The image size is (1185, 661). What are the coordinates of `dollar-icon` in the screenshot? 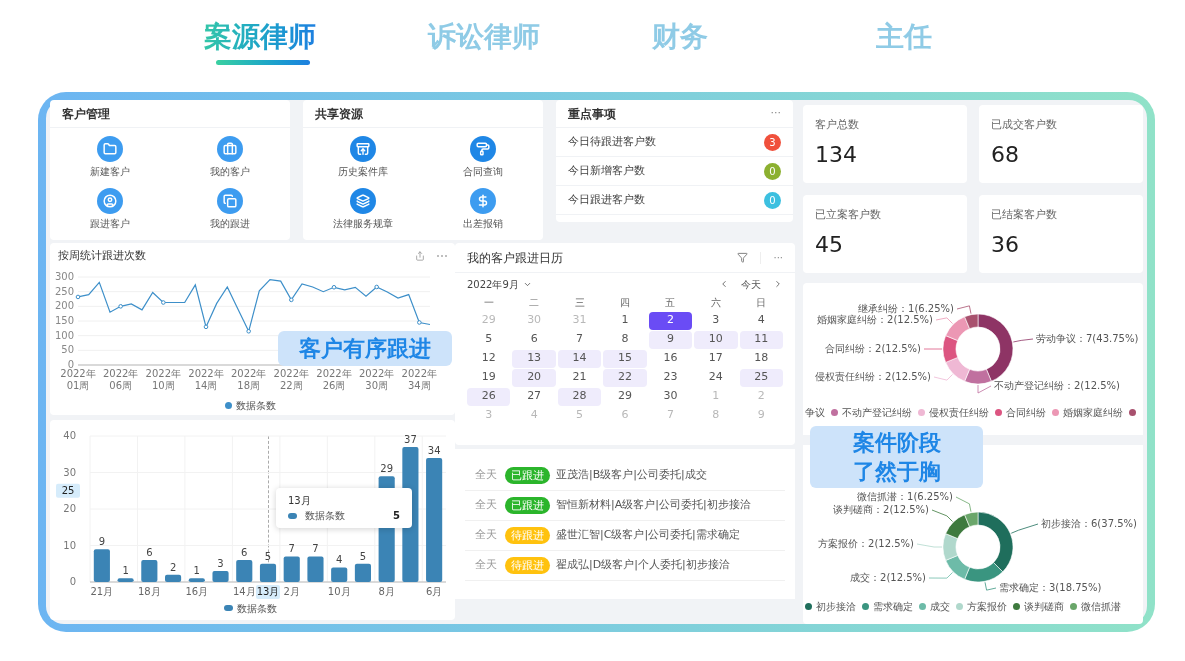 It's located at (483, 201).